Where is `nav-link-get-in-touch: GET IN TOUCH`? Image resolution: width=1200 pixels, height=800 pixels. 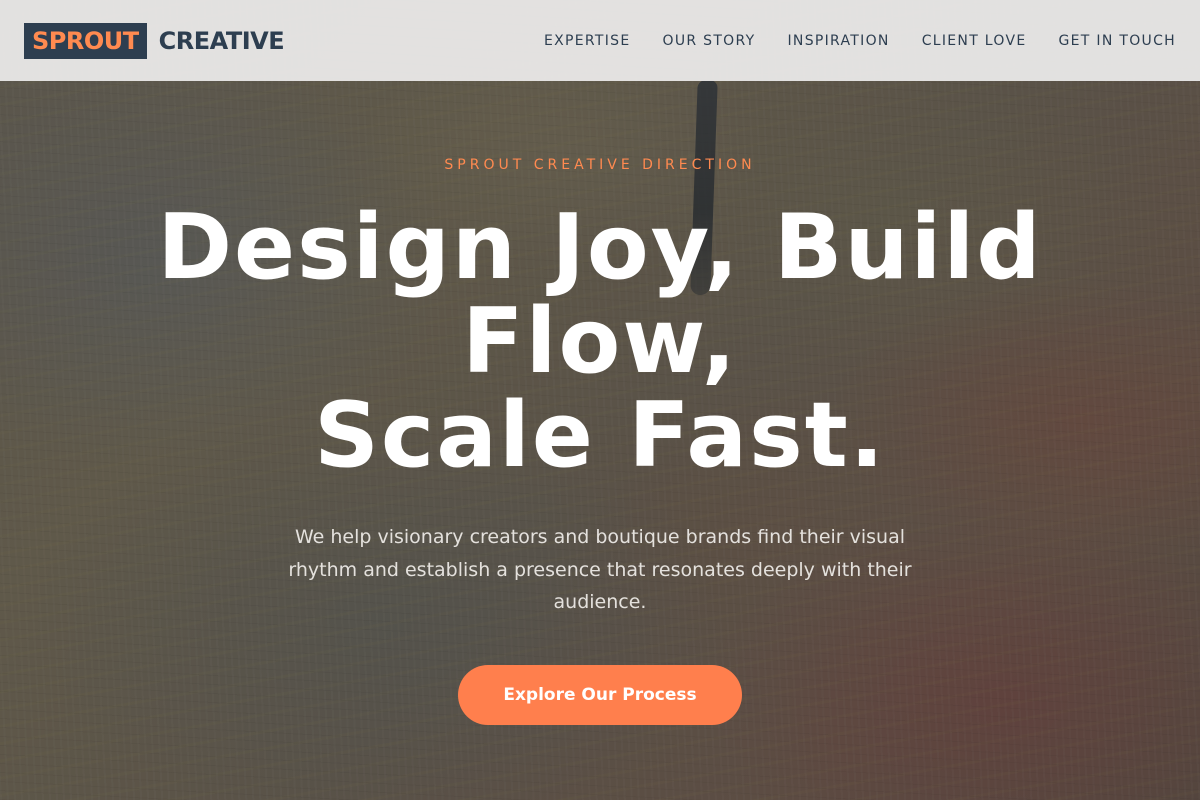
nav-link-get-in-touch: GET IN TOUCH is located at coordinates (1117, 41).